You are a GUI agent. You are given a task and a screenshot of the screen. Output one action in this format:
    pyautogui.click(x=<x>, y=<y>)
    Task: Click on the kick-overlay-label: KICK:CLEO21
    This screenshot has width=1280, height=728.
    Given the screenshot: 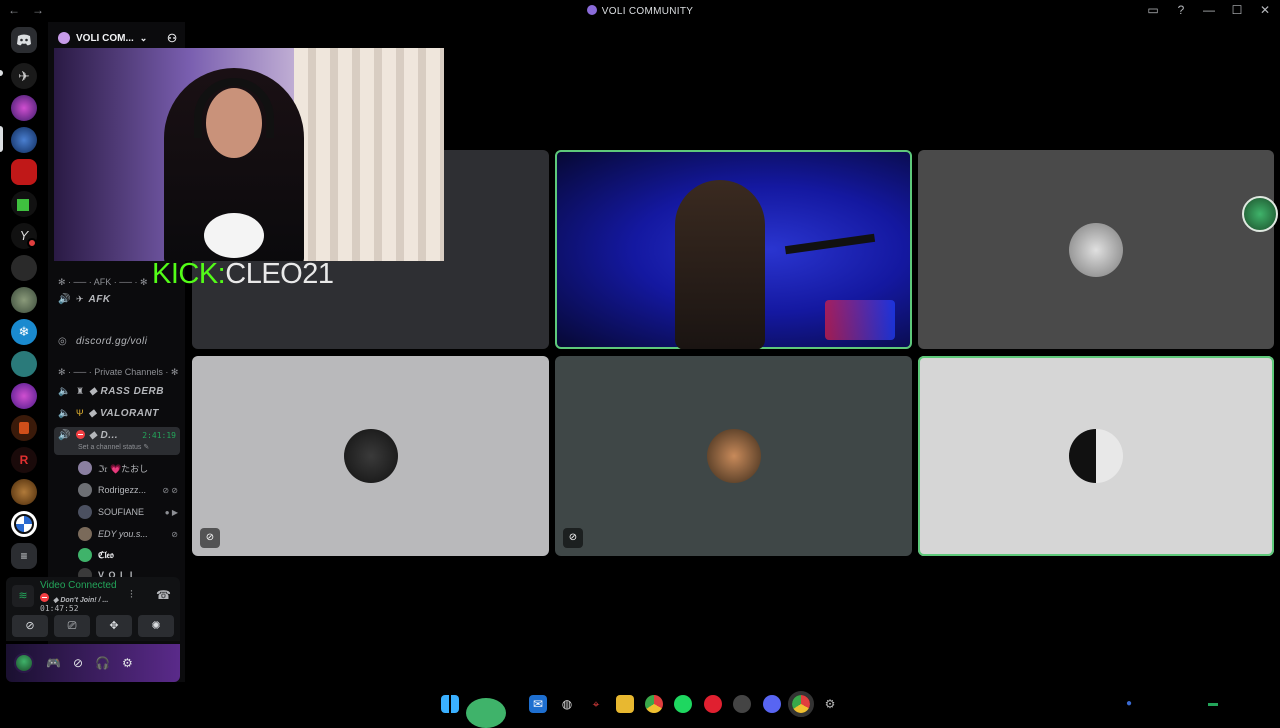 What is the action you would take?
    pyautogui.click(x=243, y=274)
    